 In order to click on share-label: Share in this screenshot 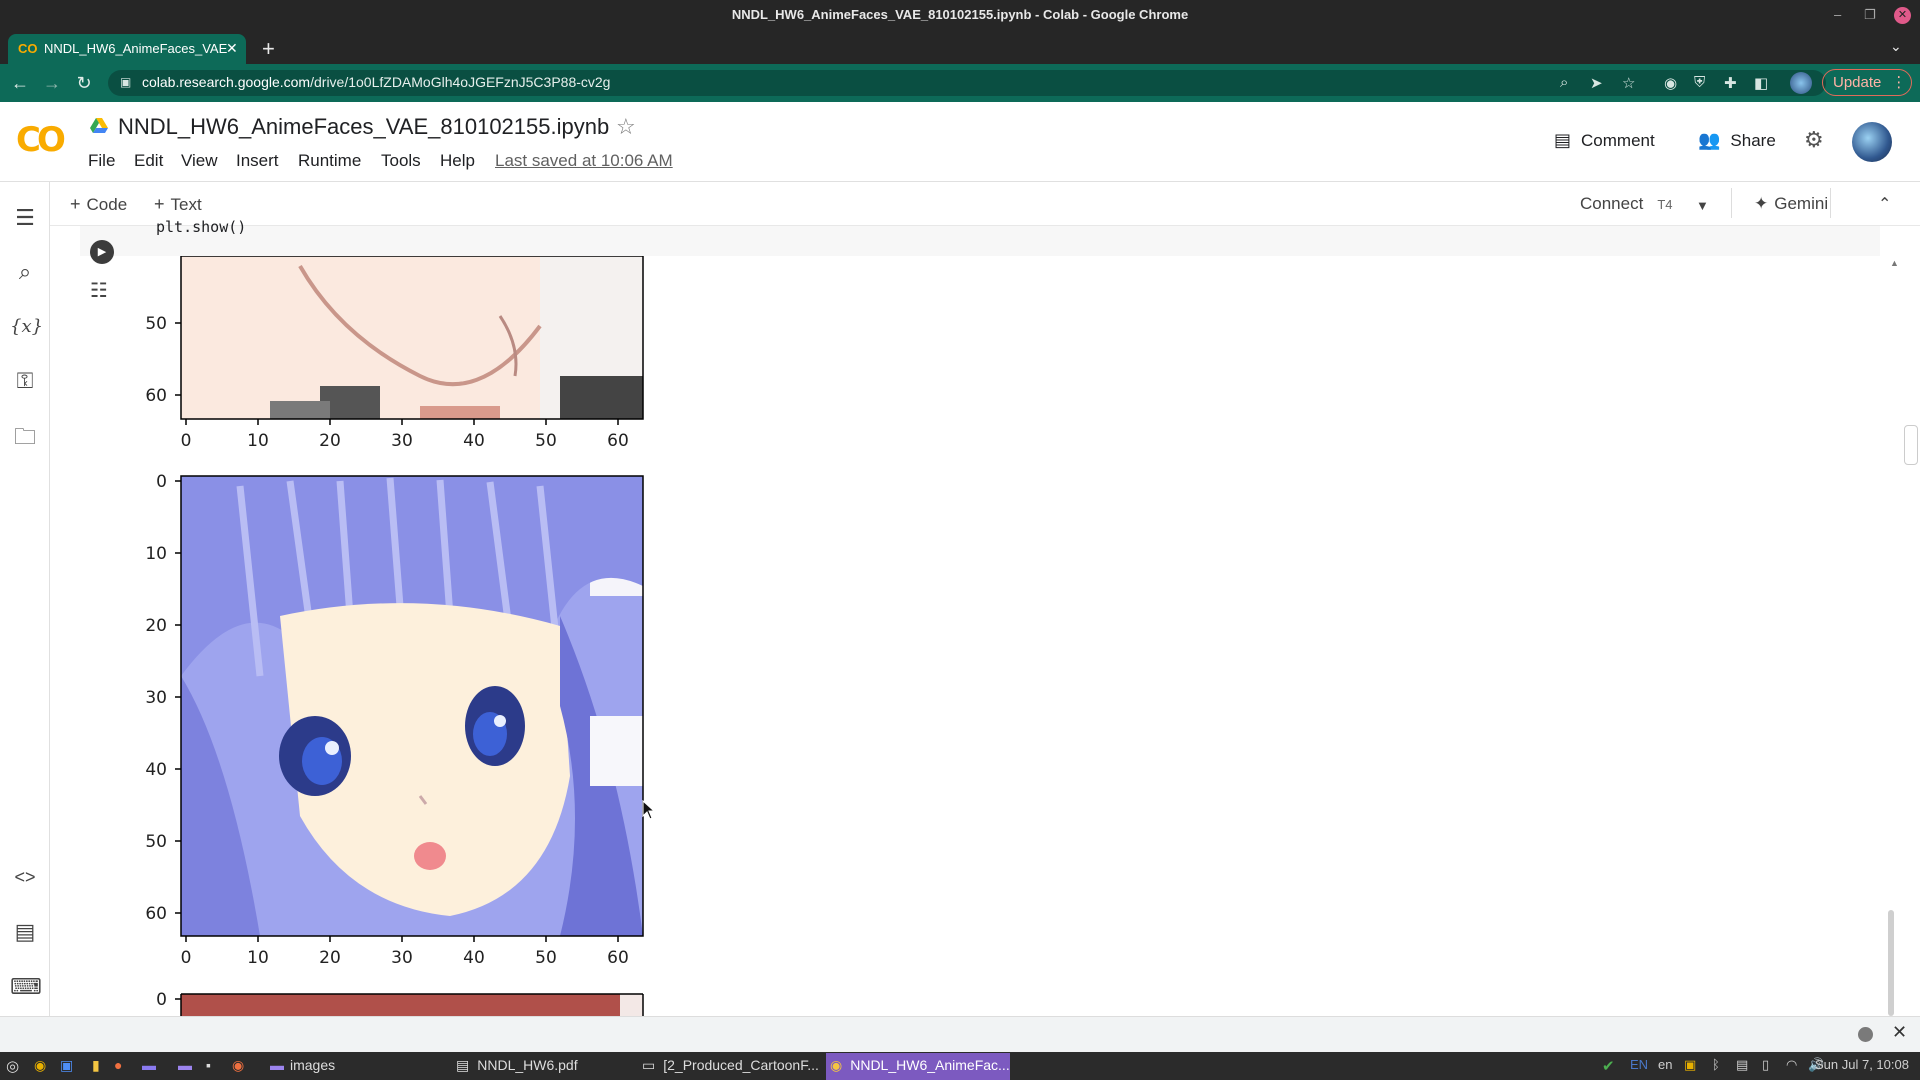, I will do `click(1753, 140)`.